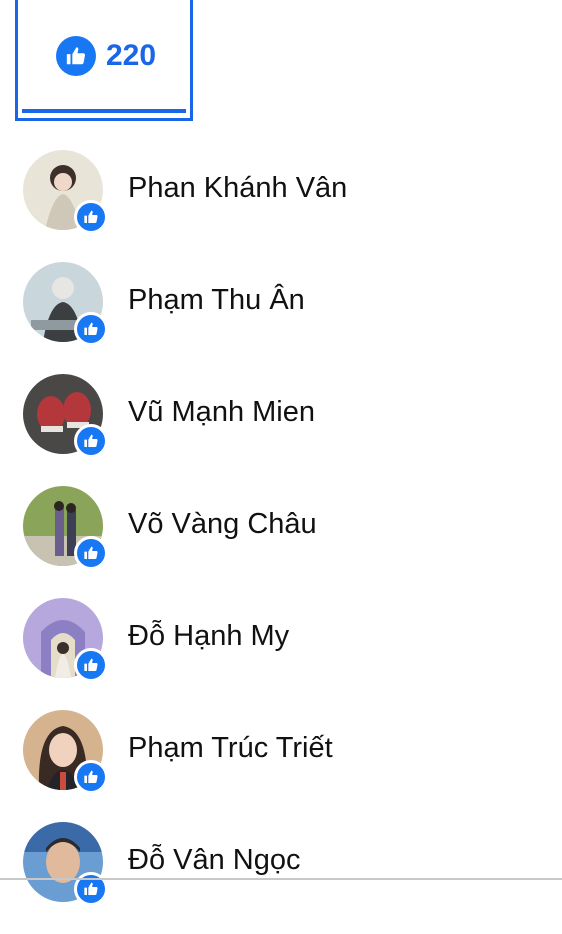  I want to click on list-item: Phạm Trúc Triết, so click(281, 766).